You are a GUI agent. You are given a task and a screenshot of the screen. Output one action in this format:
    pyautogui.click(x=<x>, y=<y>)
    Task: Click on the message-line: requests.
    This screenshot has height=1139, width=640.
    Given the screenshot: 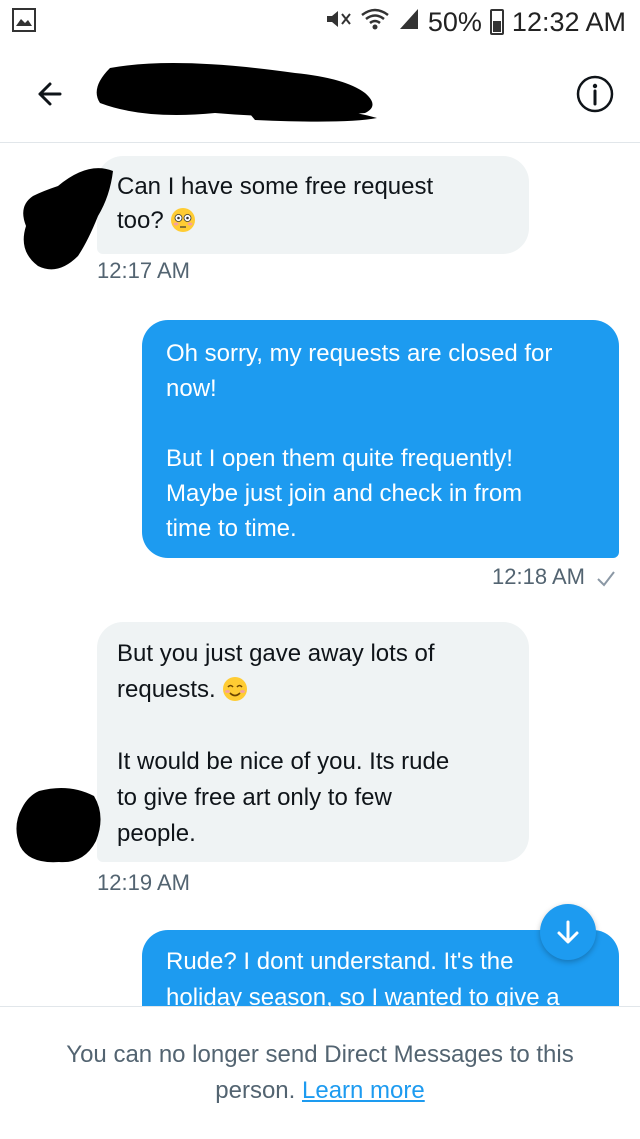 What is the action you would take?
    pyautogui.click(x=166, y=689)
    